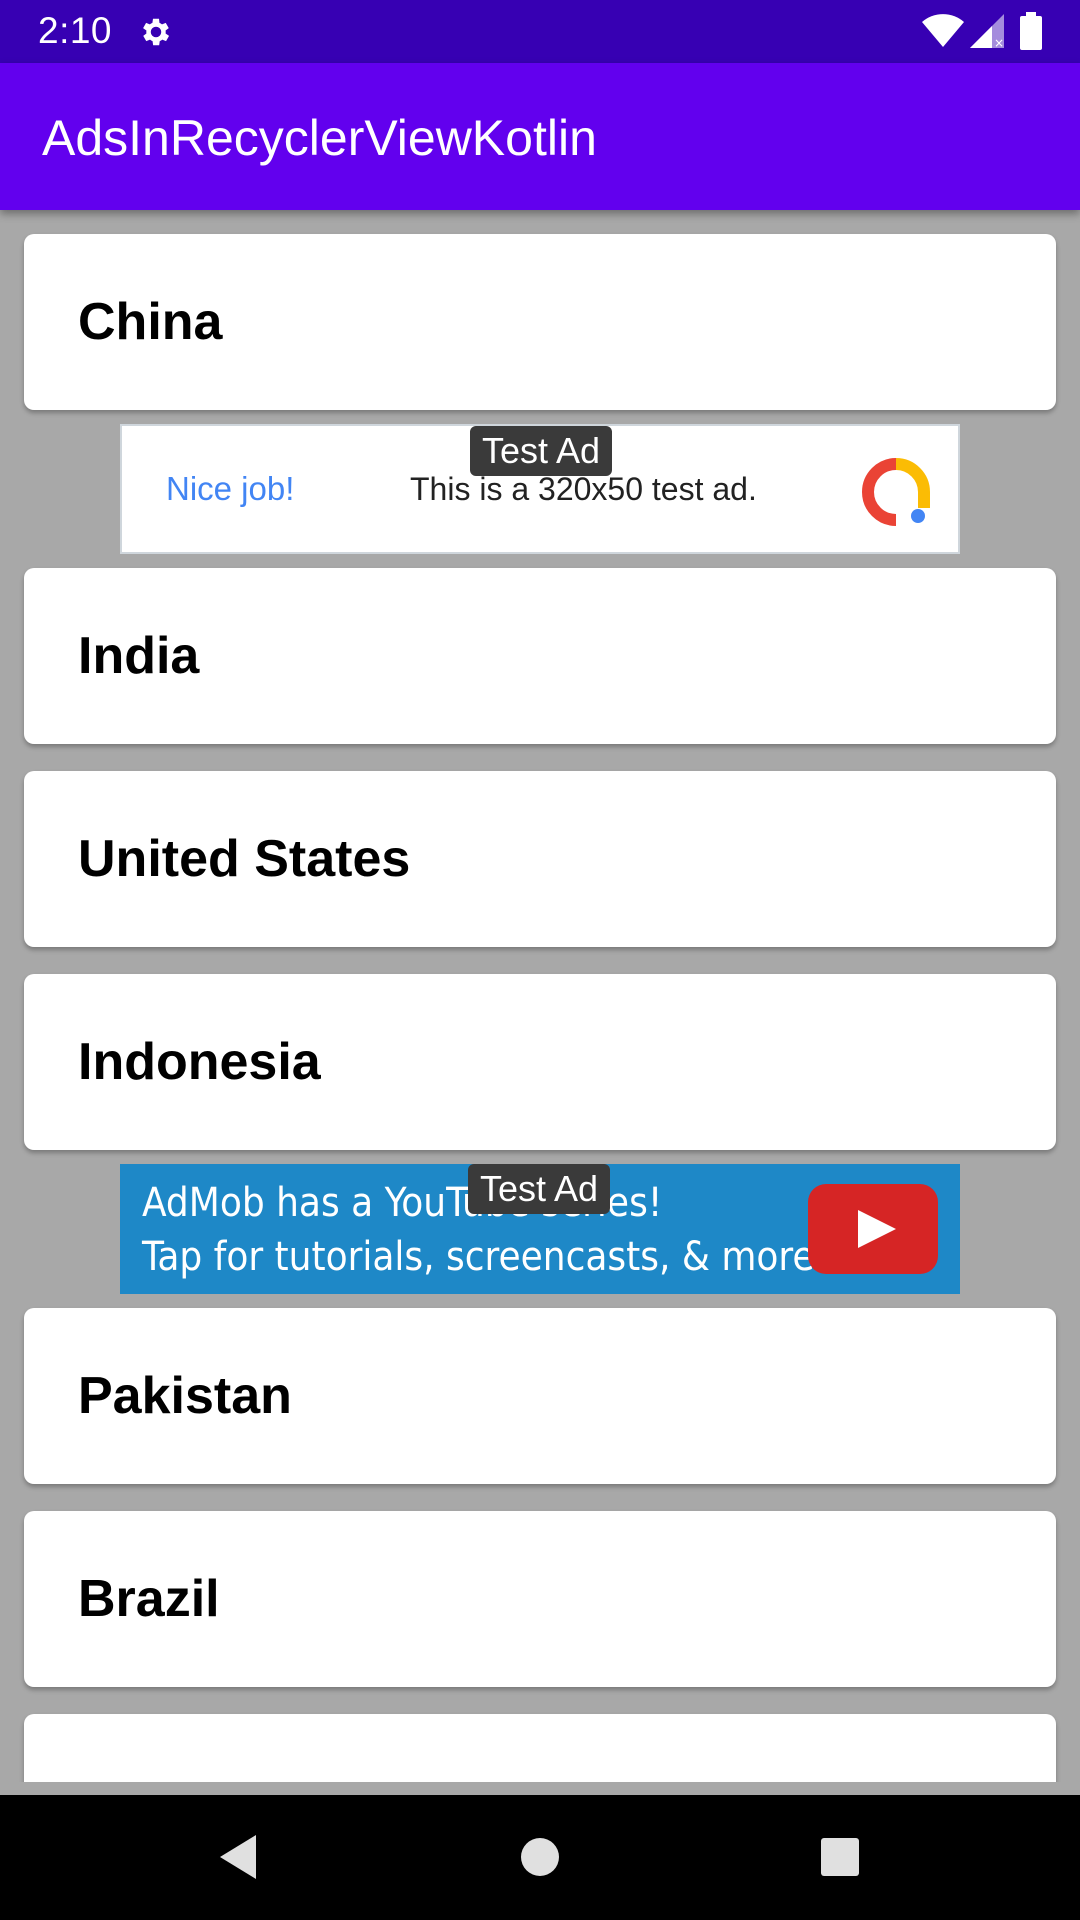 The width and height of the screenshot is (1080, 1920). Describe the element at coordinates (244, 859) in the screenshot. I see `list-item-label: United States` at that location.